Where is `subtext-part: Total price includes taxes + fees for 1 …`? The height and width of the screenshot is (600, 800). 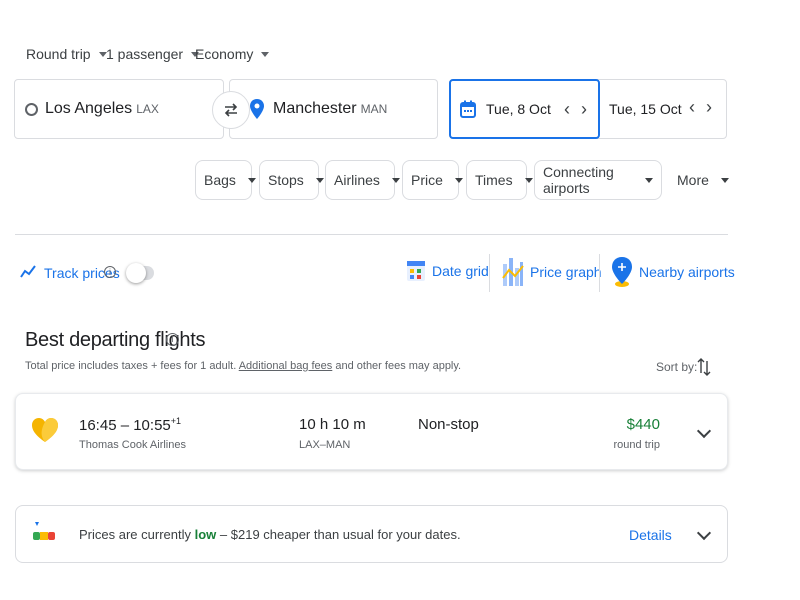 subtext-part: Total price includes taxes + fees for 1 … is located at coordinates (131, 366).